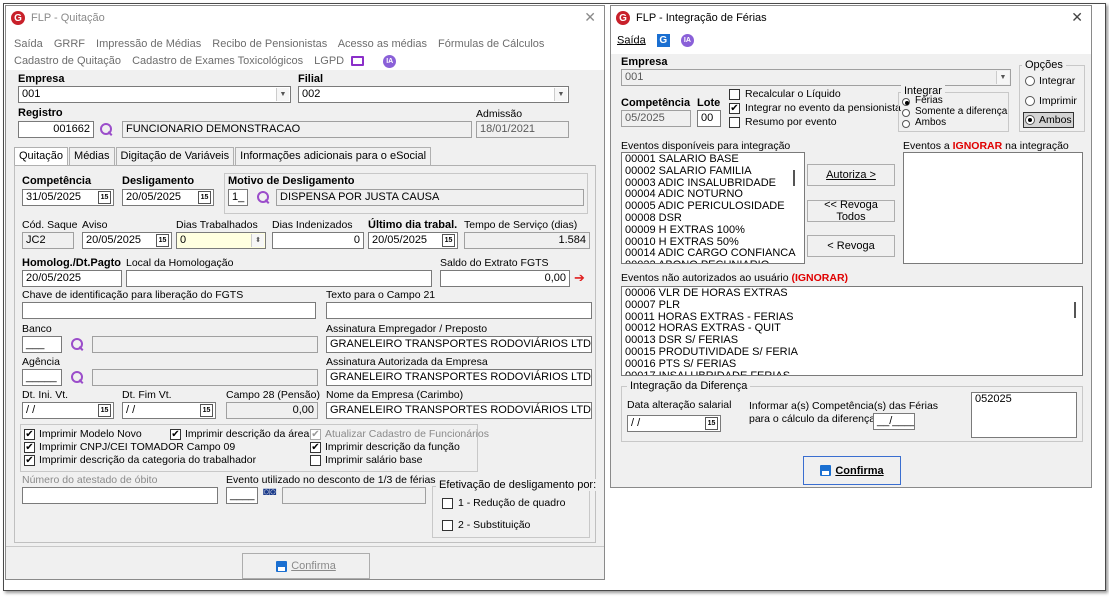 The image size is (1109, 597). What do you see at coordinates (72, 278) in the screenshot?
I see `homolog-input: 20/05/2025` at bounding box center [72, 278].